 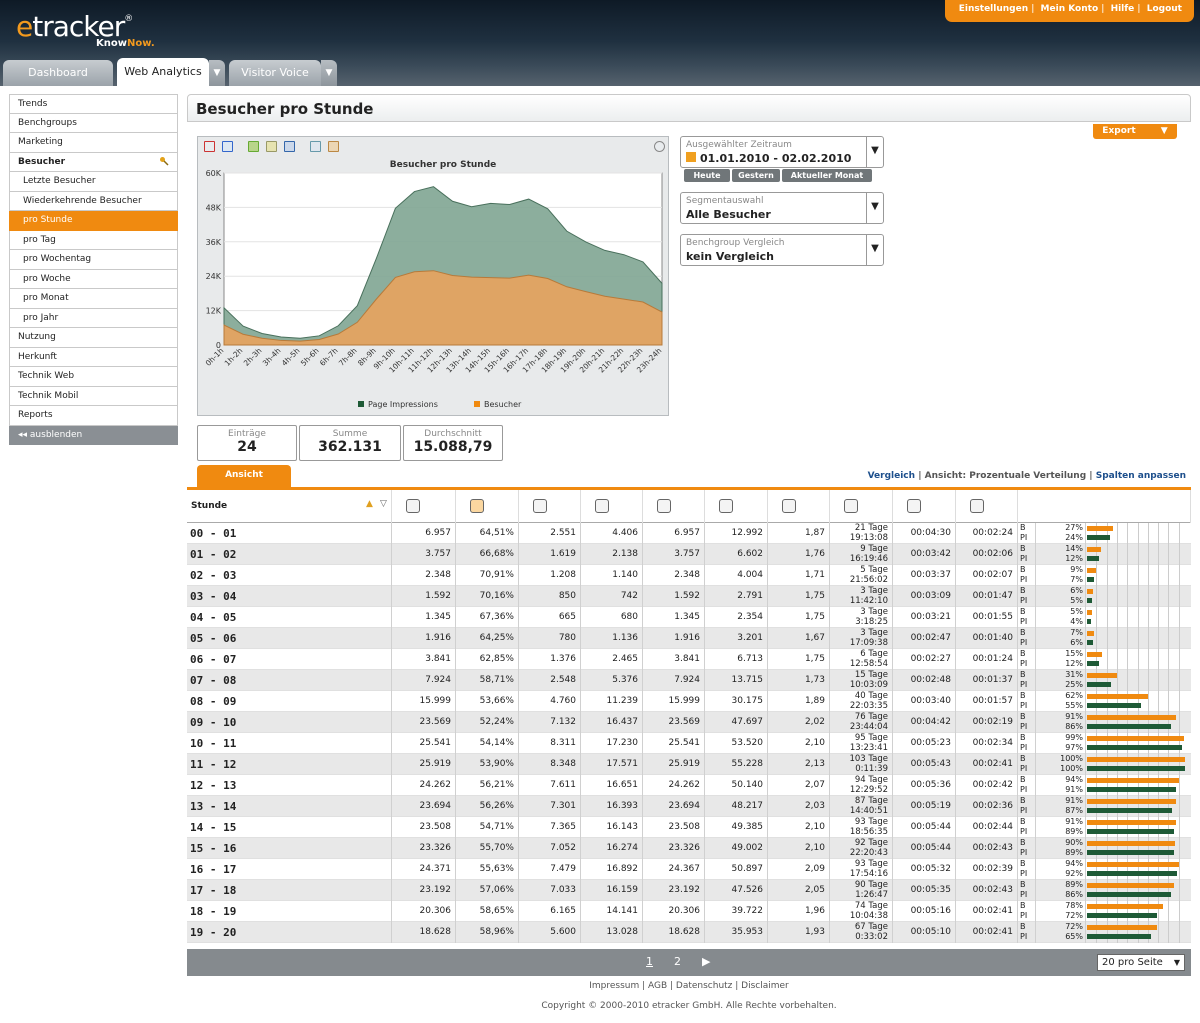 What do you see at coordinates (93, 299) in the screenshot?
I see `sidebar-item-pro-monat: pro Monat` at bounding box center [93, 299].